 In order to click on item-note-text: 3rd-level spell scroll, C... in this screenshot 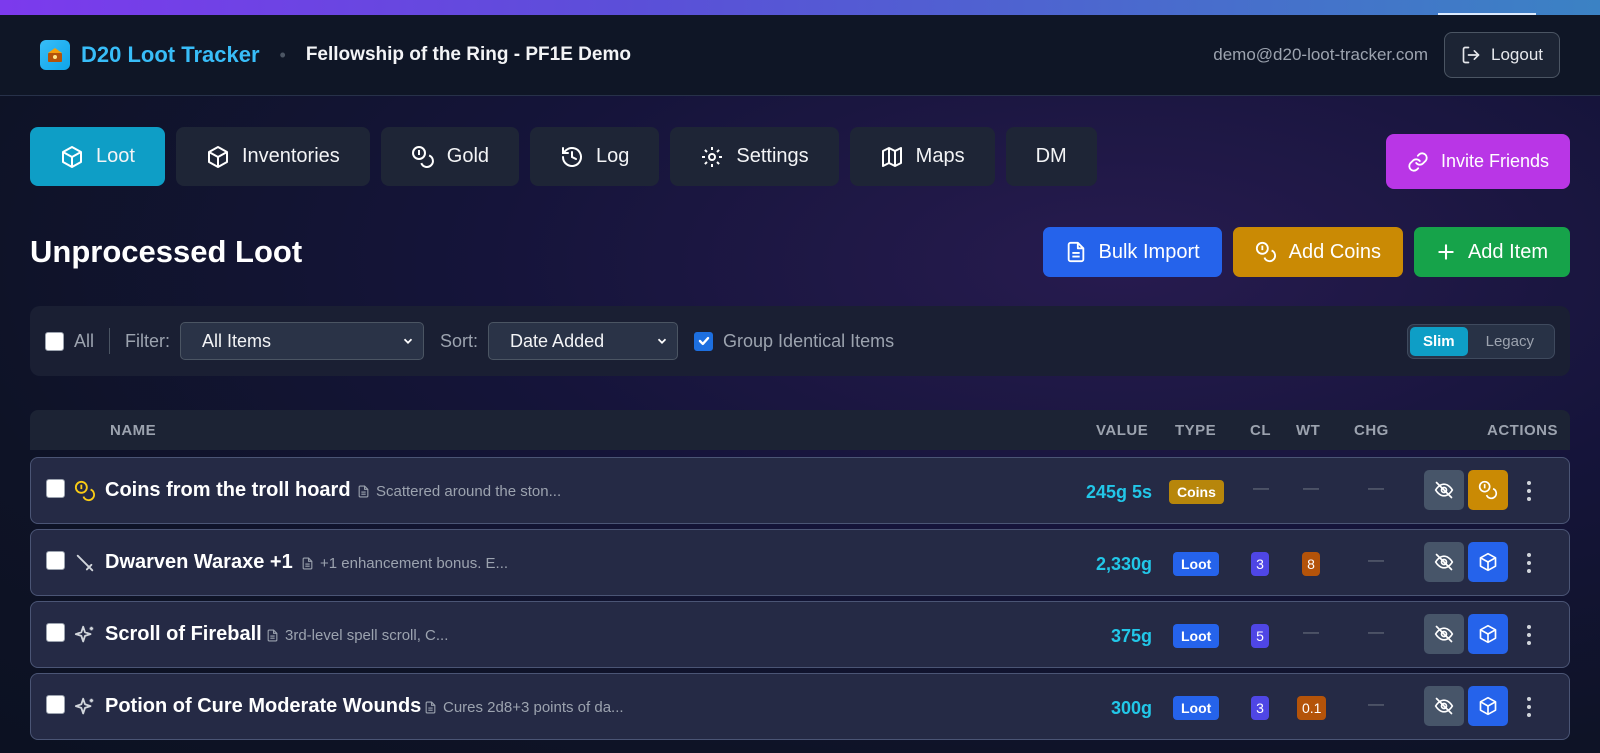, I will do `click(367, 635)`.